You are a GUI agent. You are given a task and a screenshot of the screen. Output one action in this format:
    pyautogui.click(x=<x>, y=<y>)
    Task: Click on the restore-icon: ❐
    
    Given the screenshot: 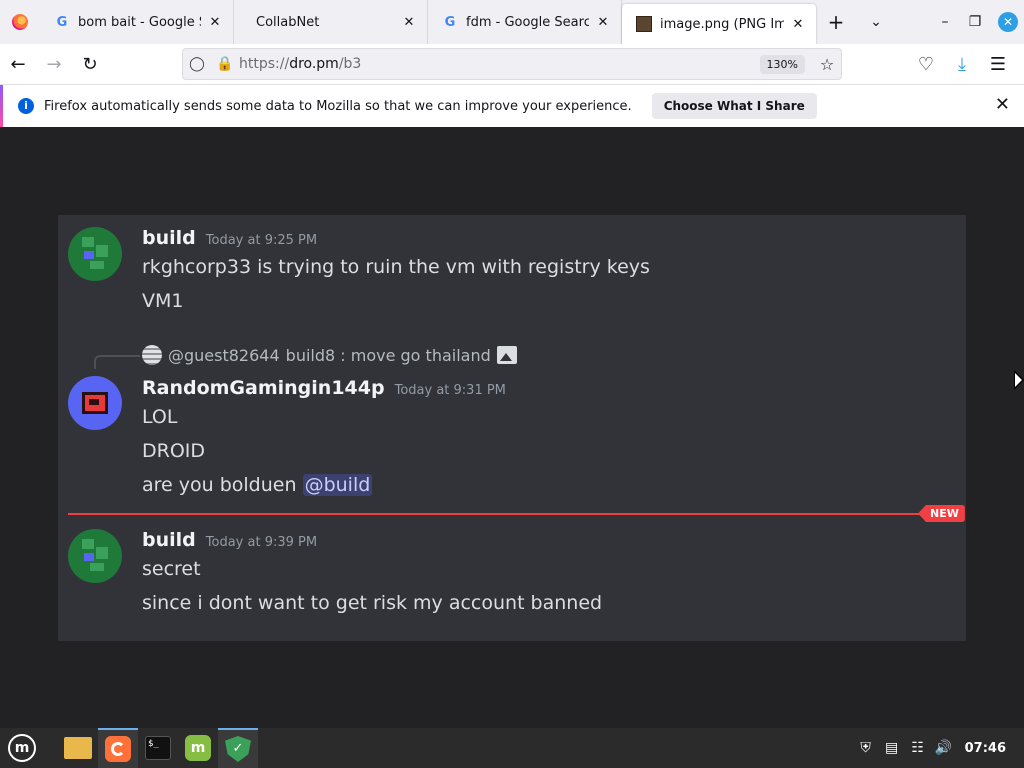 What is the action you would take?
    pyautogui.click(x=975, y=22)
    